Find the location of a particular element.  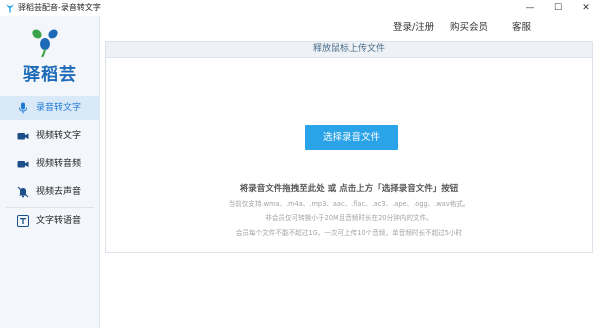

sidebar-item-remove-audio: 视频去声音 is located at coordinates (50, 192).